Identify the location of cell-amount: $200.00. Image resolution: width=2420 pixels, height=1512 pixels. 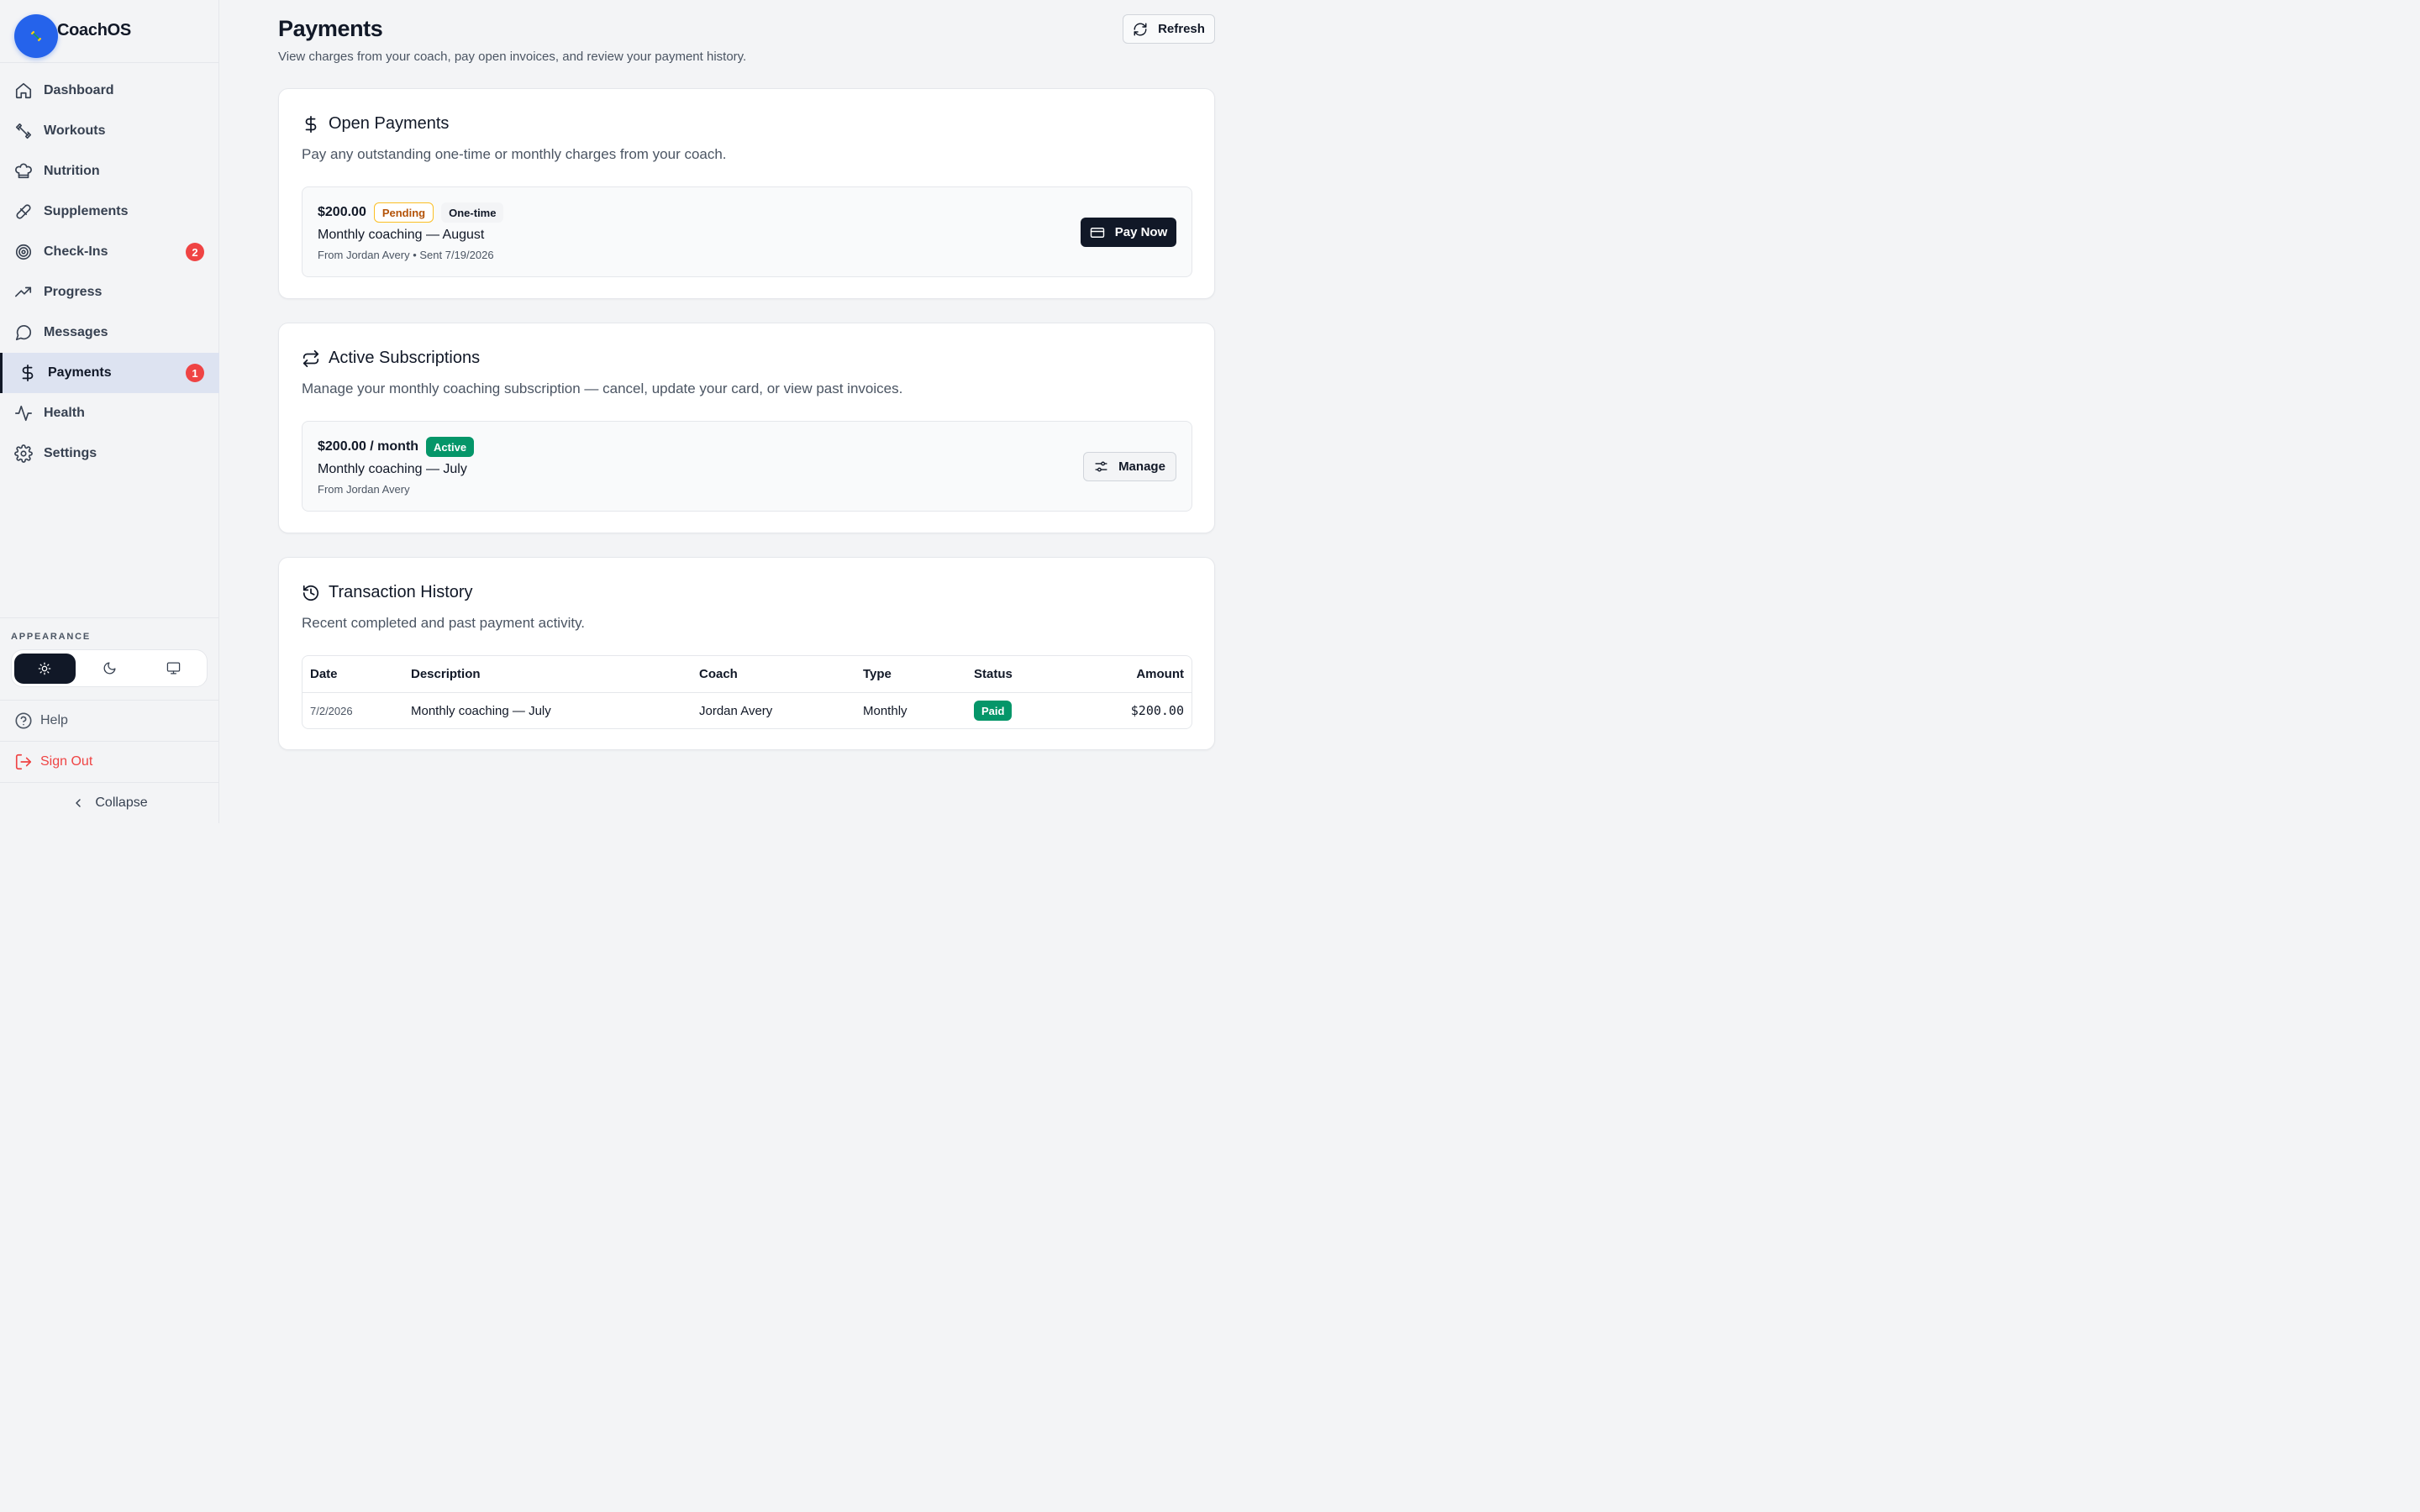
(1157, 710).